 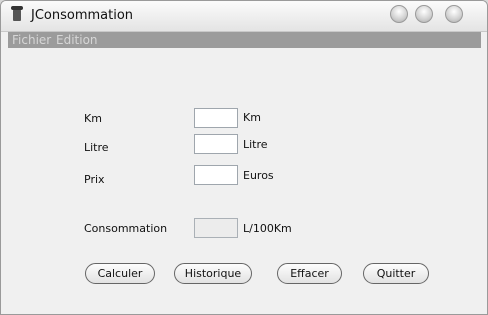 I want to click on menu-edition: Edition, so click(x=77, y=40).